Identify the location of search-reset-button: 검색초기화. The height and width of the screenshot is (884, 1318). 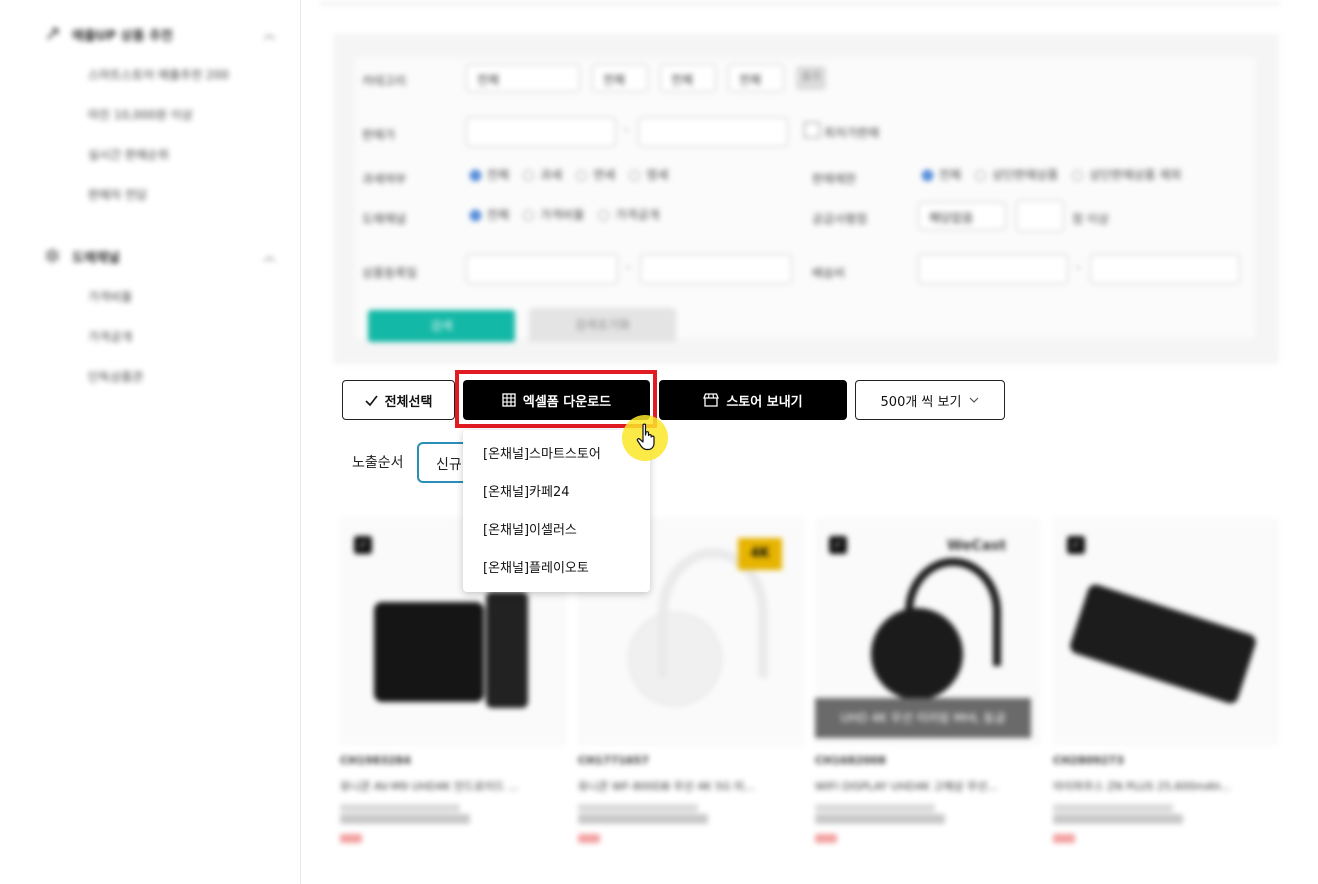
(602, 325).